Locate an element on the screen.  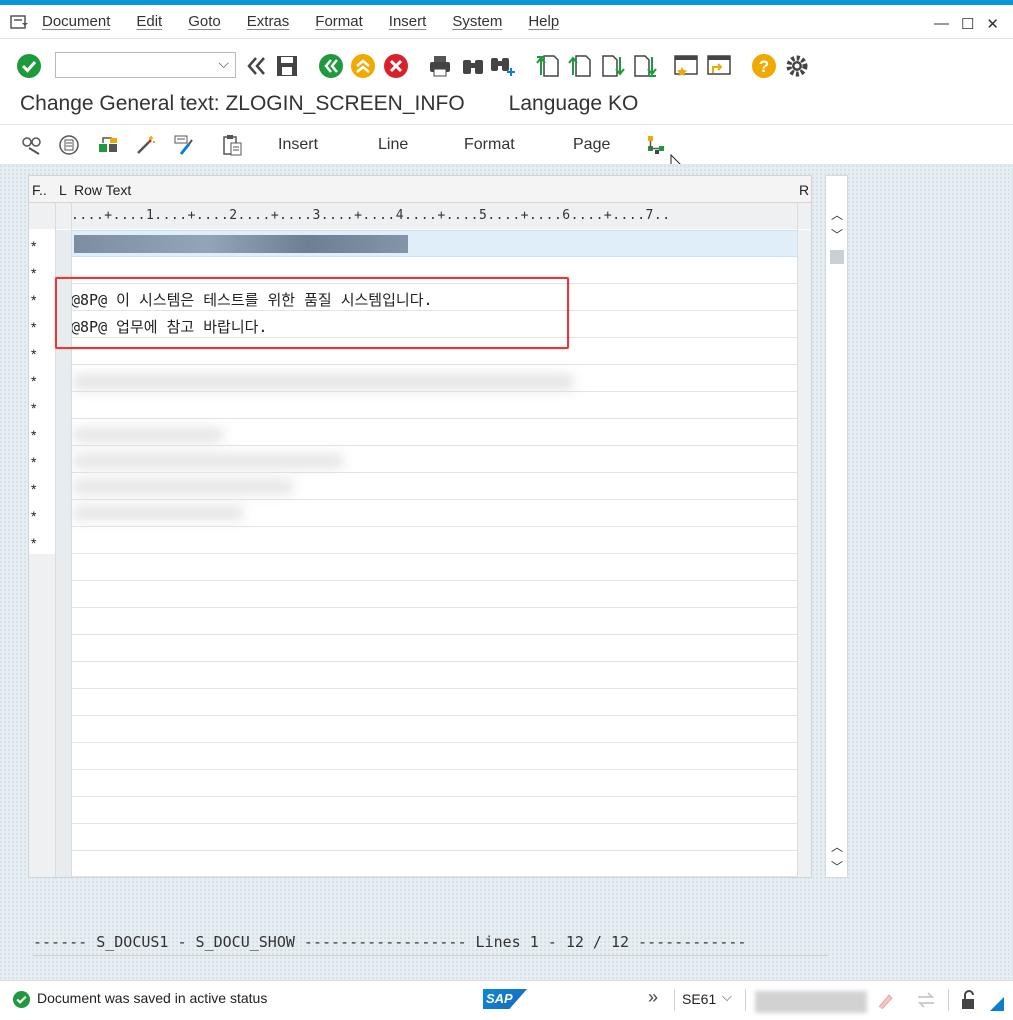
find-icon is located at coordinates (473, 66).